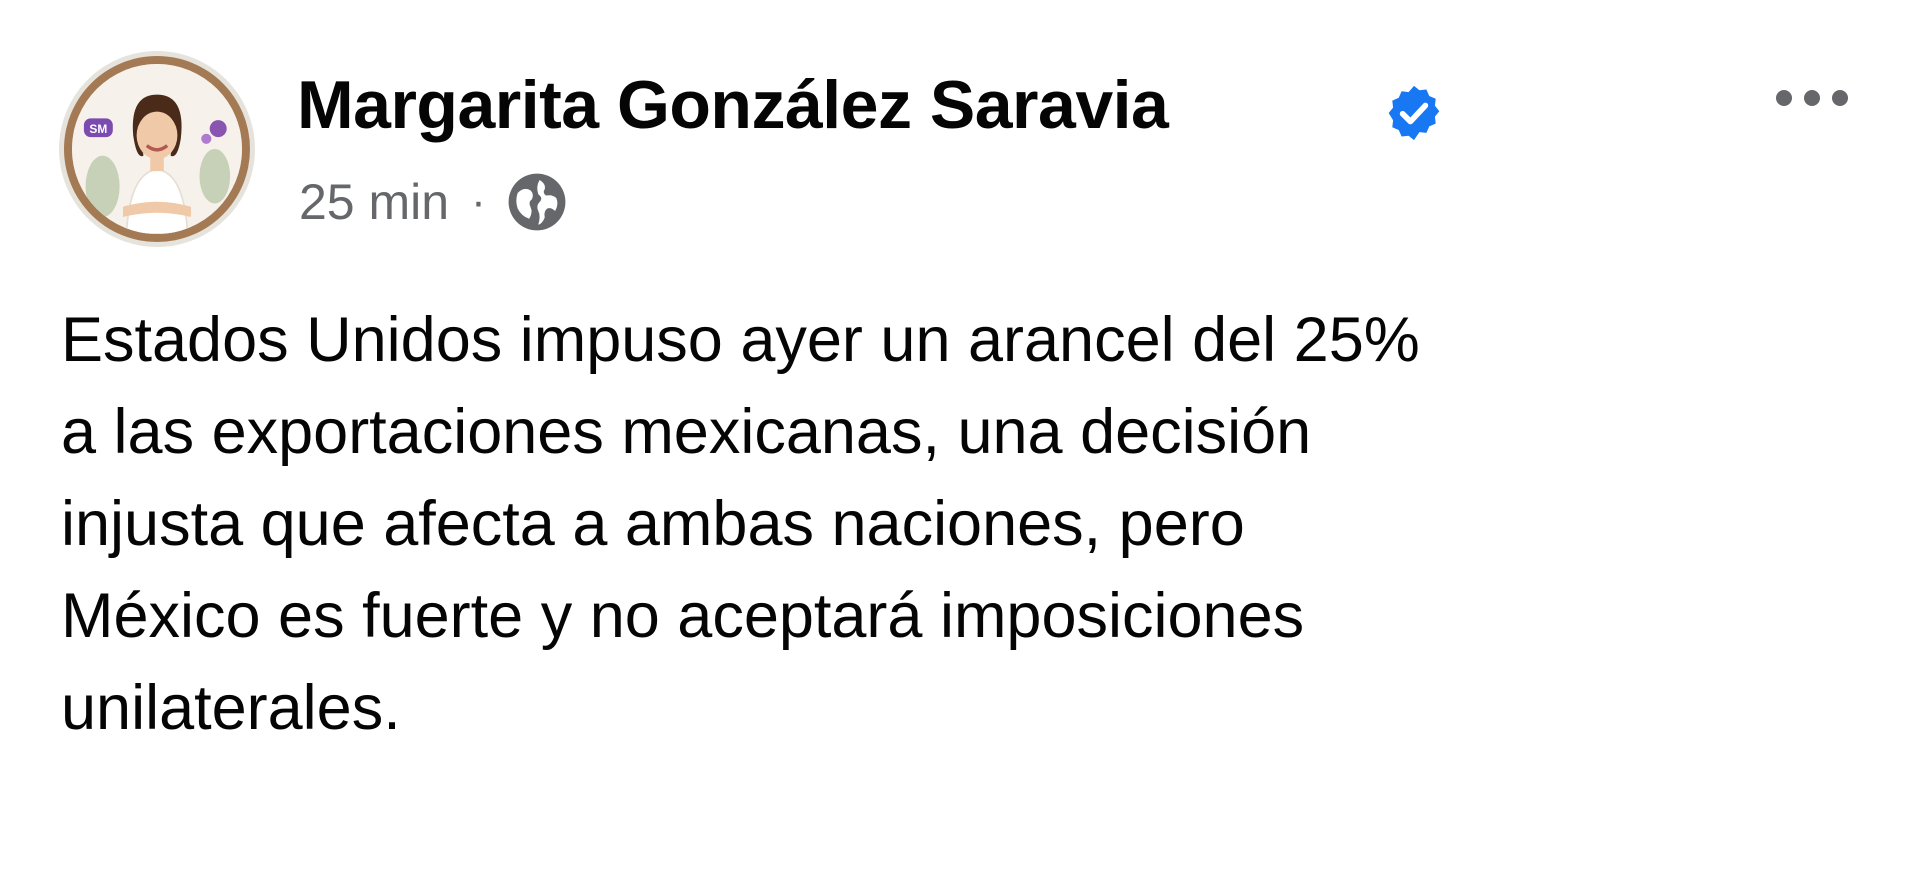  Describe the element at coordinates (374, 202) in the screenshot. I see `post-timestamp: 25 min` at that location.